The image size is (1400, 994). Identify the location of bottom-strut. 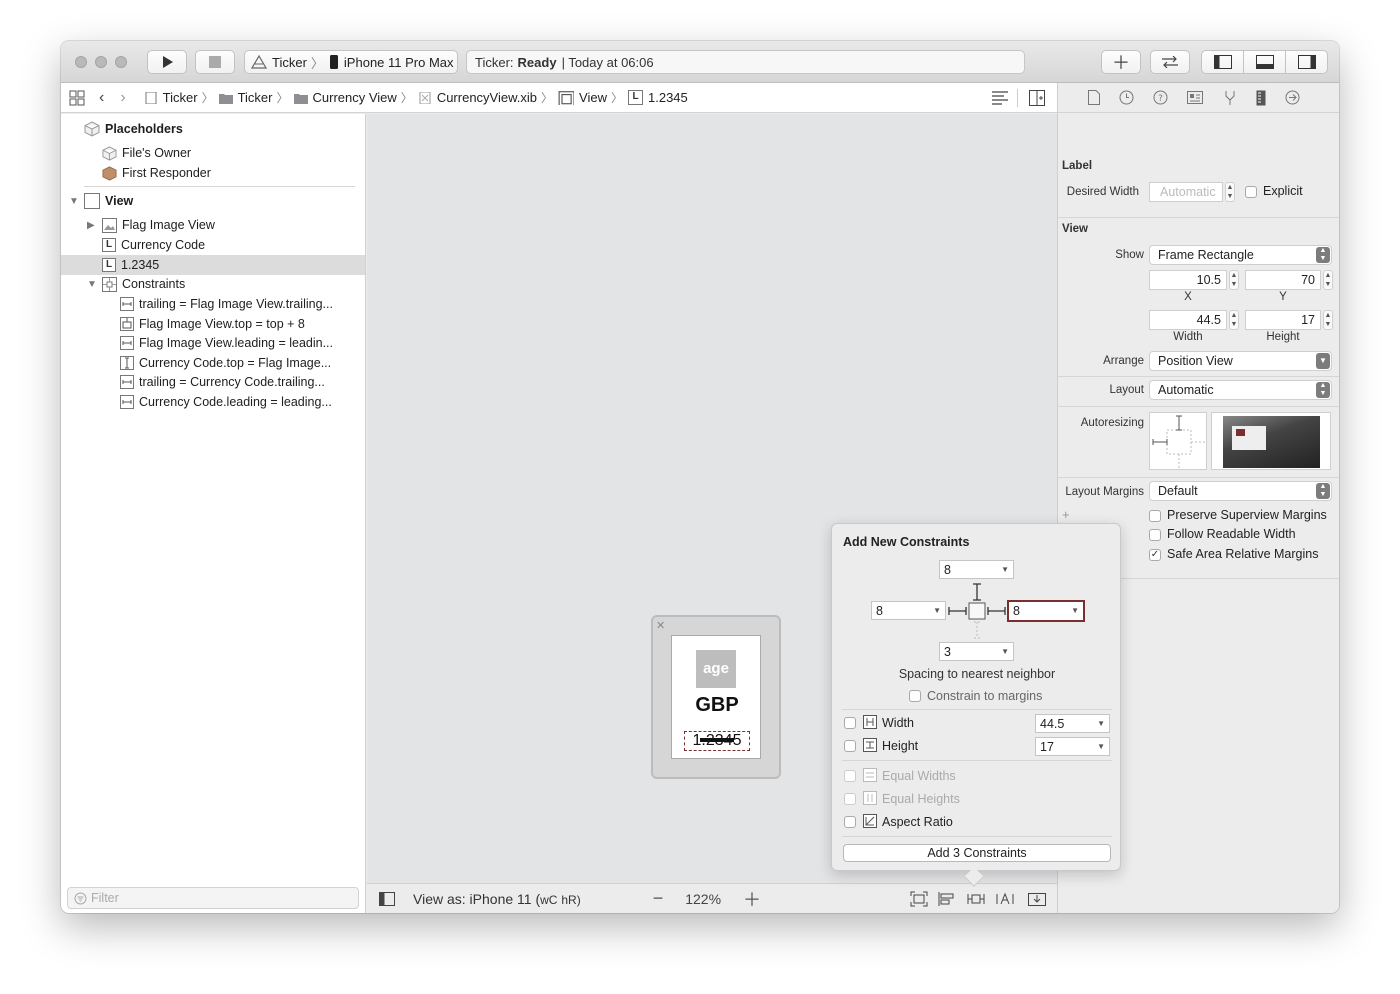
(977, 630).